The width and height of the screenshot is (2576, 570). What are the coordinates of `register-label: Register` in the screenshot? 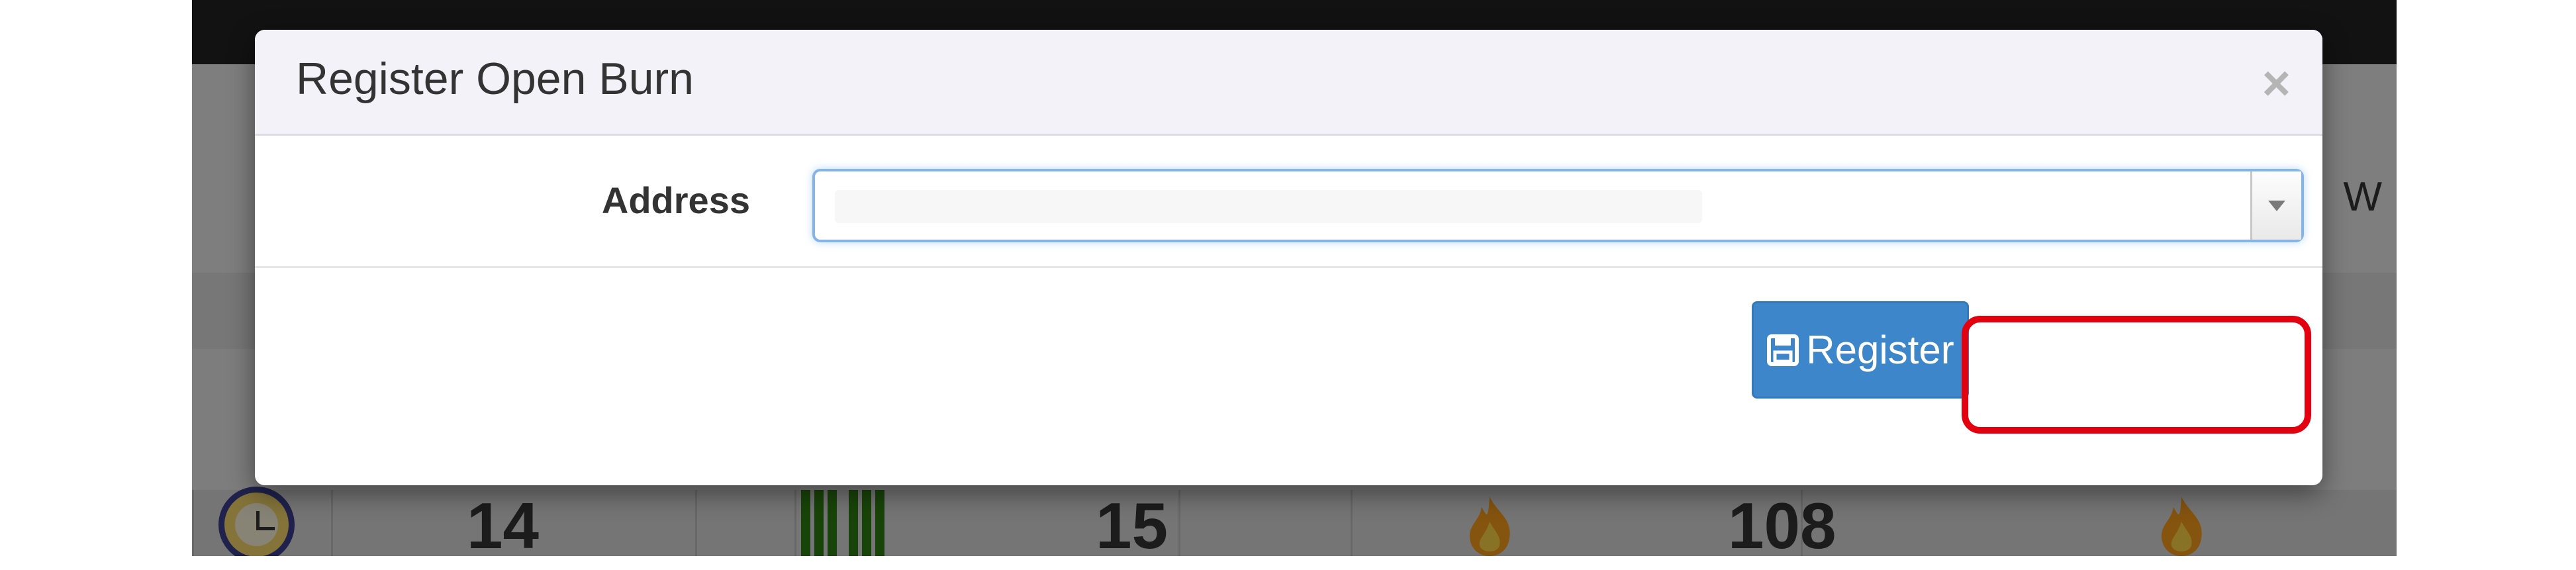 It's located at (1880, 350).